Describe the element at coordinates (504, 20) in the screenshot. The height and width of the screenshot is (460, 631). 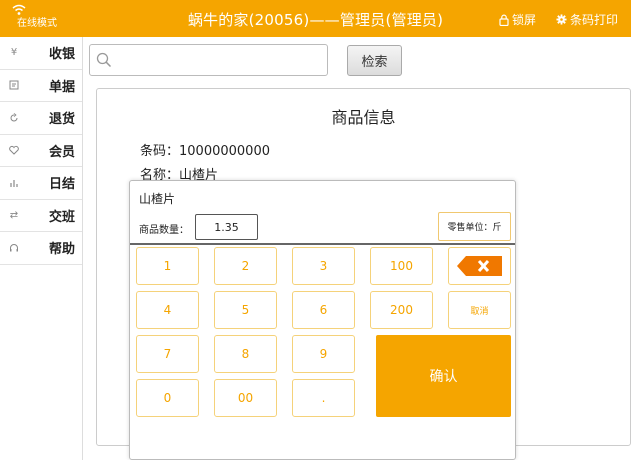
I see `lock-icon` at that location.